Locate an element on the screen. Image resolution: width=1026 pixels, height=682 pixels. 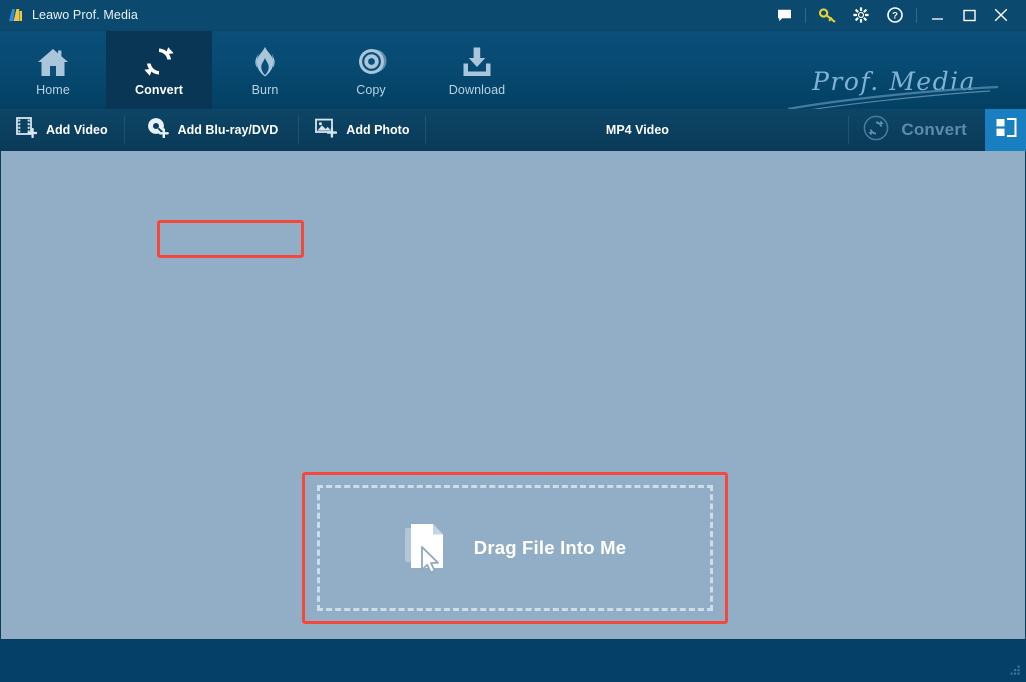
resize-grip-icon is located at coordinates (1014, 671).